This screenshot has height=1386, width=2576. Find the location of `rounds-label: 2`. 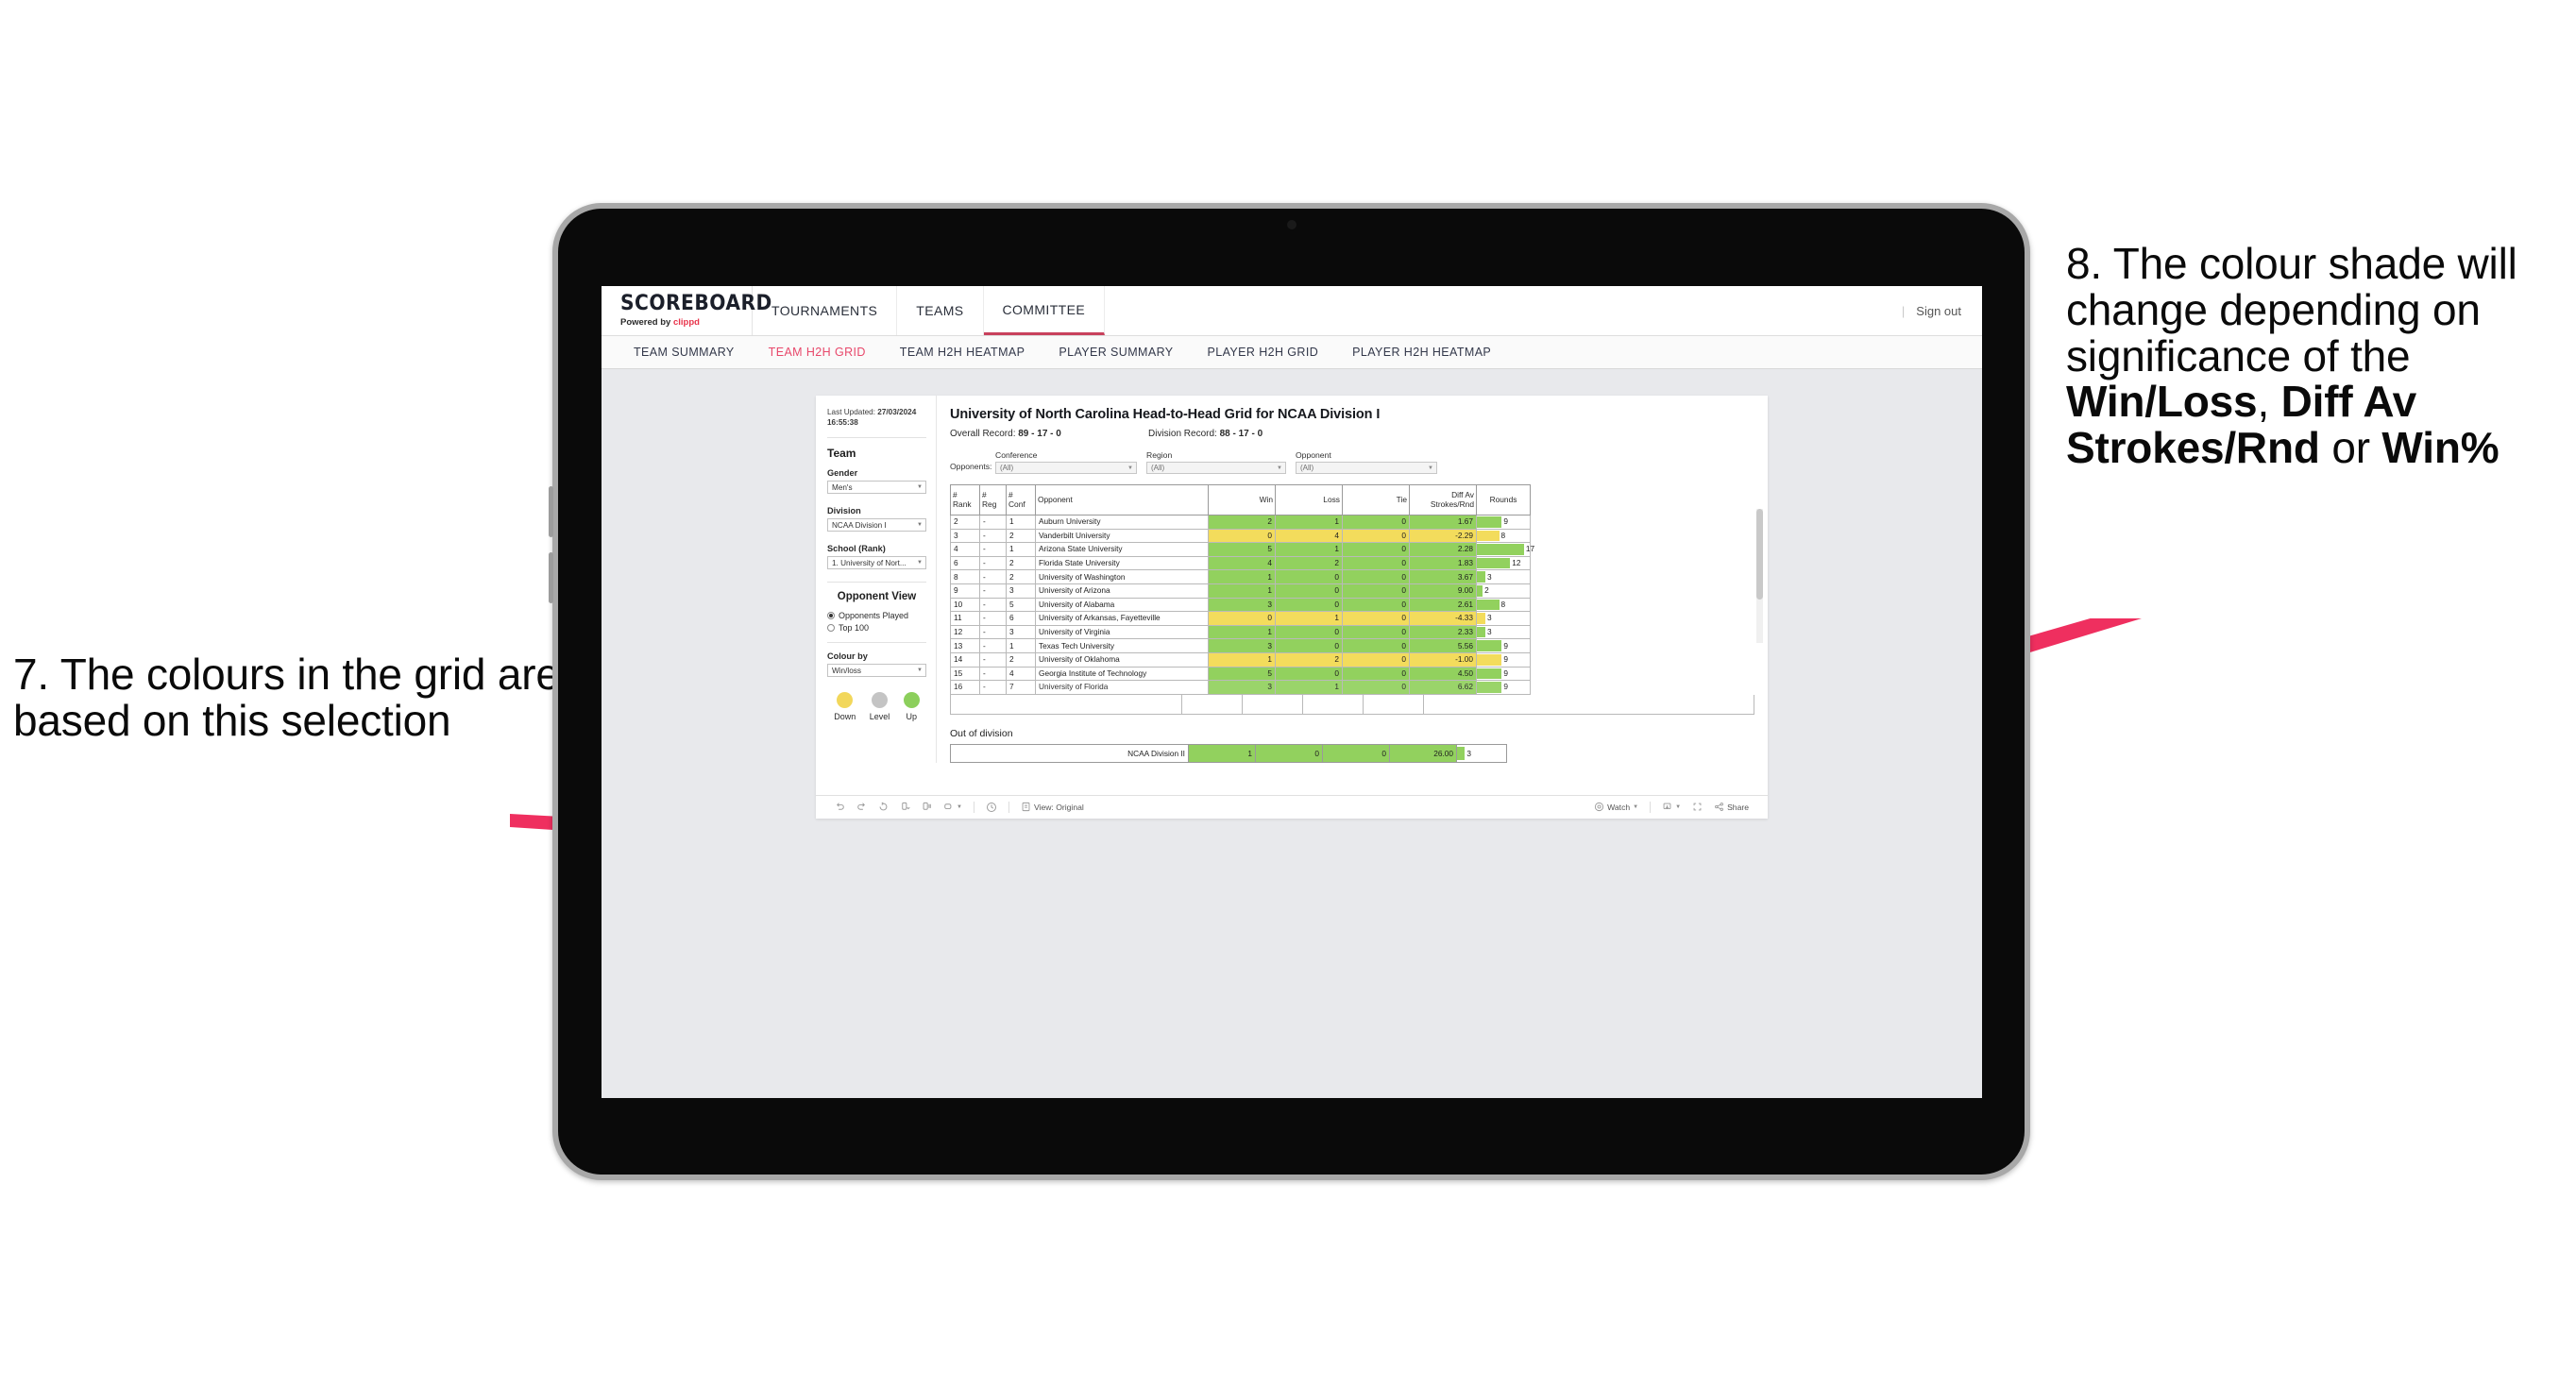

rounds-label: 2 is located at coordinates (1486, 590).